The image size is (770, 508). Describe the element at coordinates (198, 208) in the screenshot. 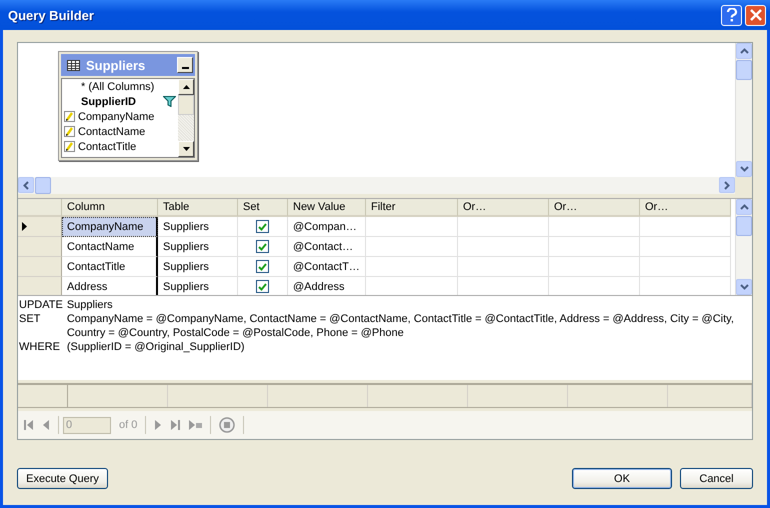

I see `column-header: Table` at that location.